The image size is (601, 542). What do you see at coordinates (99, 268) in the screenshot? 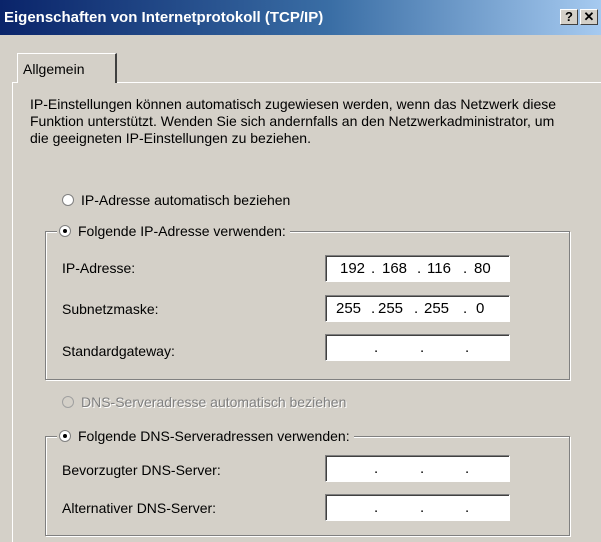
I see `ip-address-label: IP-Adresse:` at bounding box center [99, 268].